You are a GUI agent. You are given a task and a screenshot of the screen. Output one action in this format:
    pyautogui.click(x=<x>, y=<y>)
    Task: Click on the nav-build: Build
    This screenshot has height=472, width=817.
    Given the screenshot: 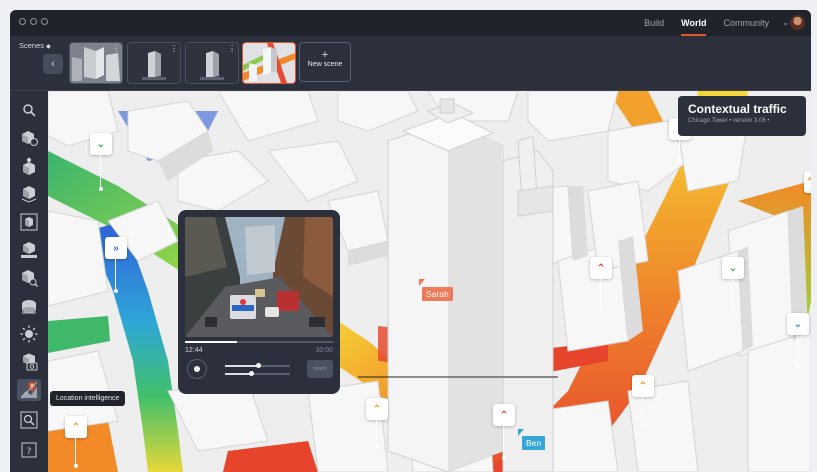 What is the action you would take?
    pyautogui.click(x=654, y=23)
    